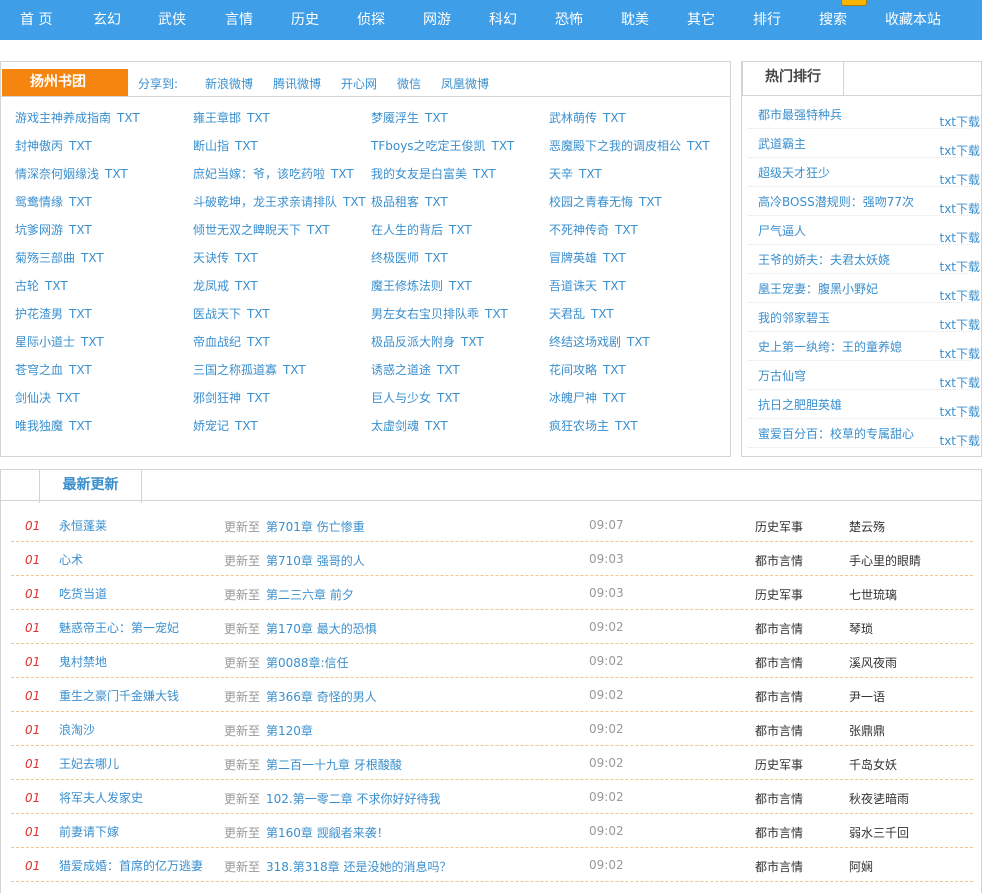  I want to click on nav-item-bookmark: 收藏本站, so click(913, 20).